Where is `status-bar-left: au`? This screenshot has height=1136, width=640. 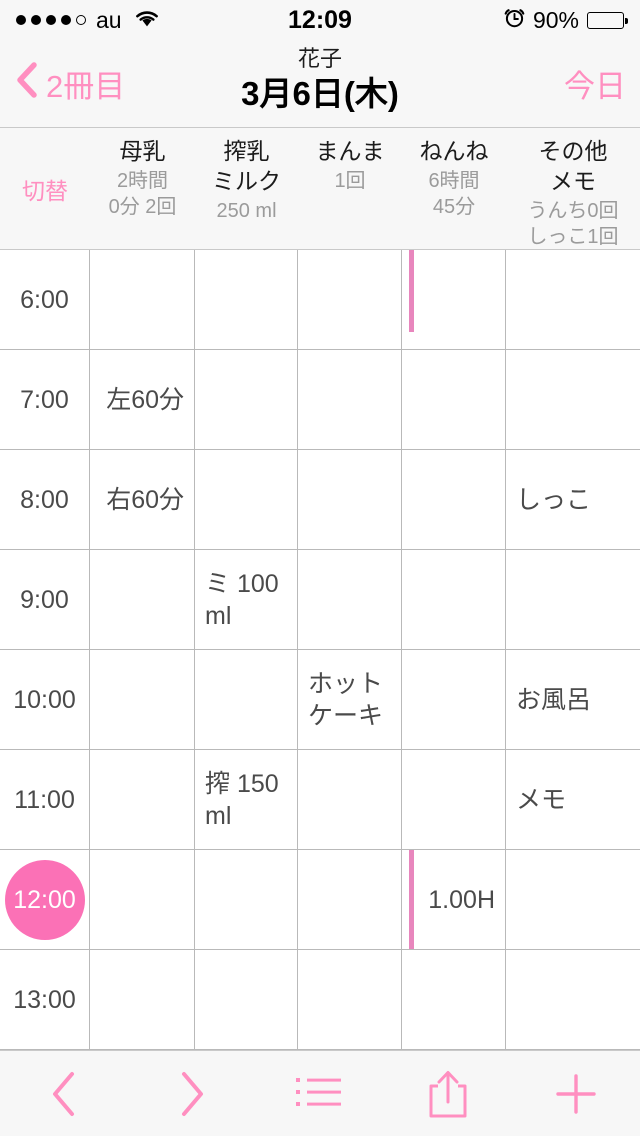
status-bar-left: au is located at coordinates (88, 20).